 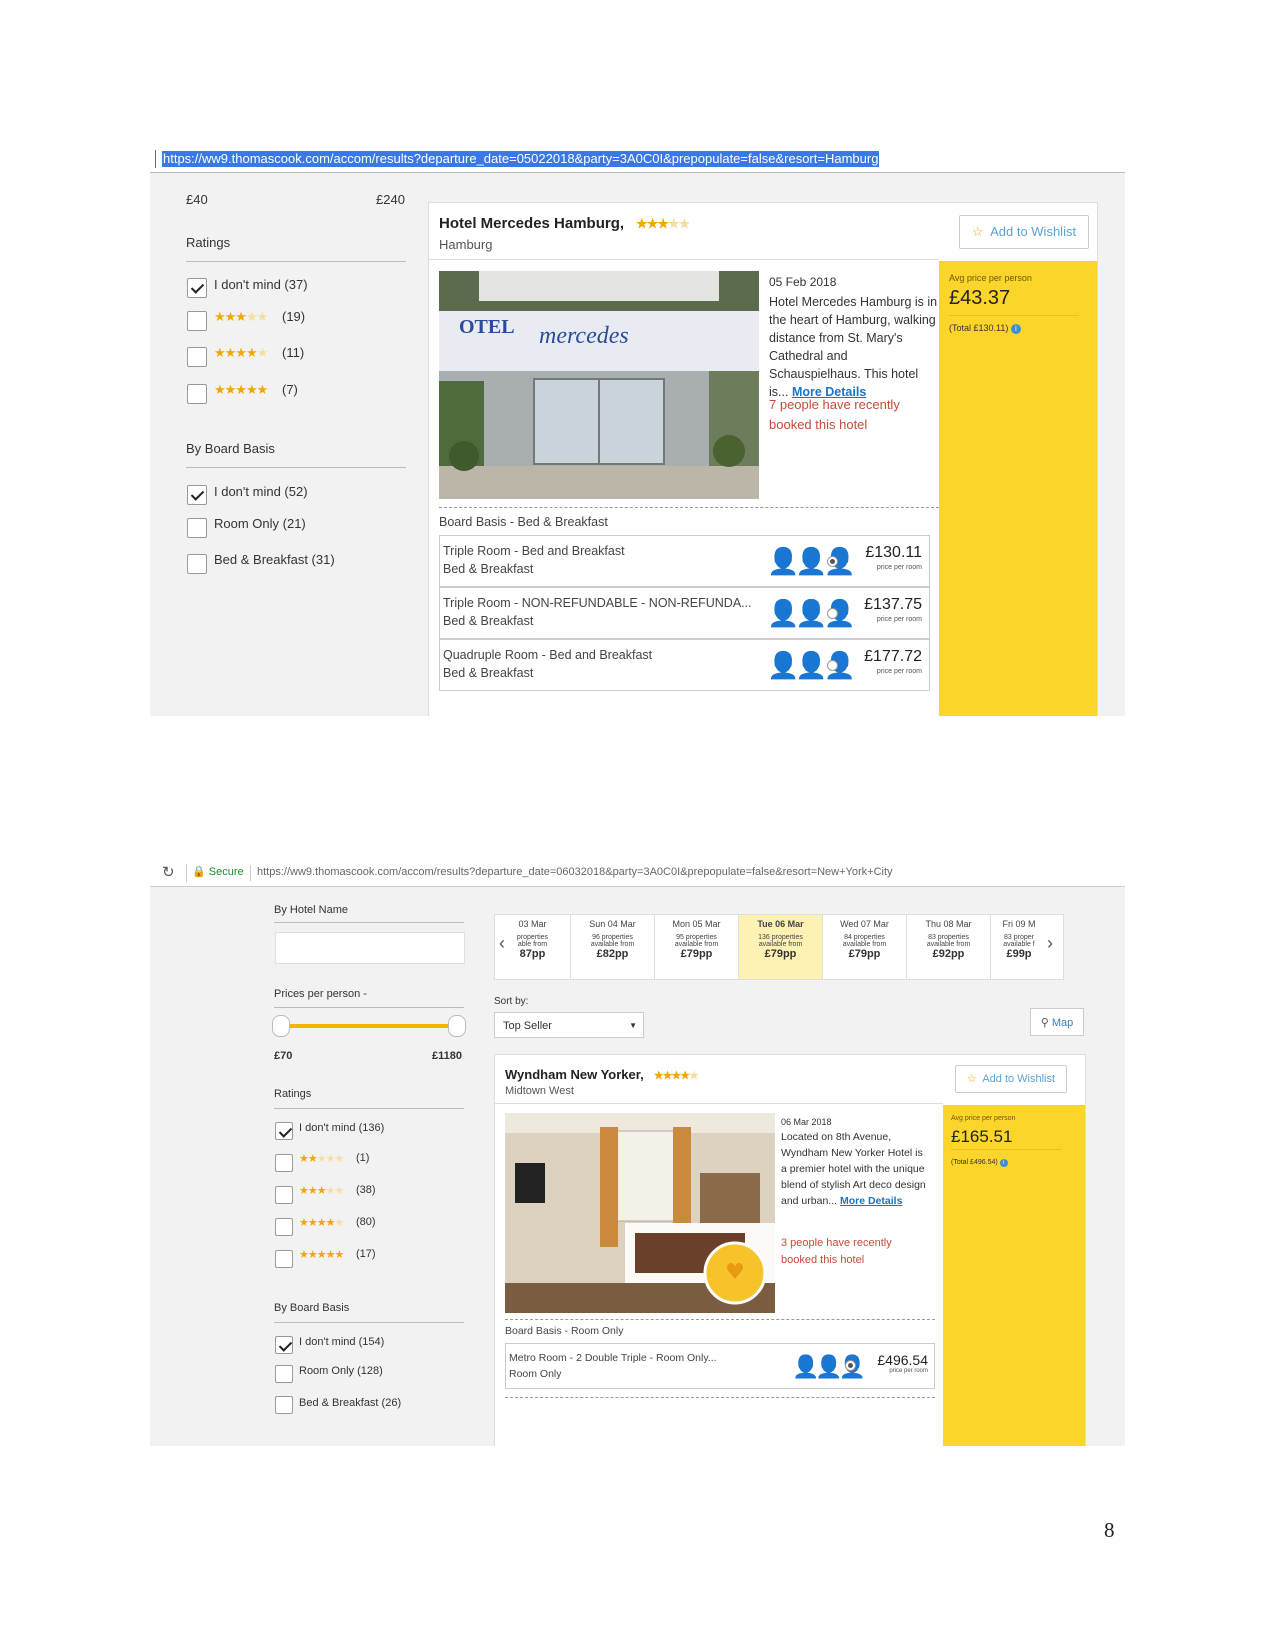 What do you see at coordinates (982, 1136) in the screenshot?
I see `avg-price: £165.51` at bounding box center [982, 1136].